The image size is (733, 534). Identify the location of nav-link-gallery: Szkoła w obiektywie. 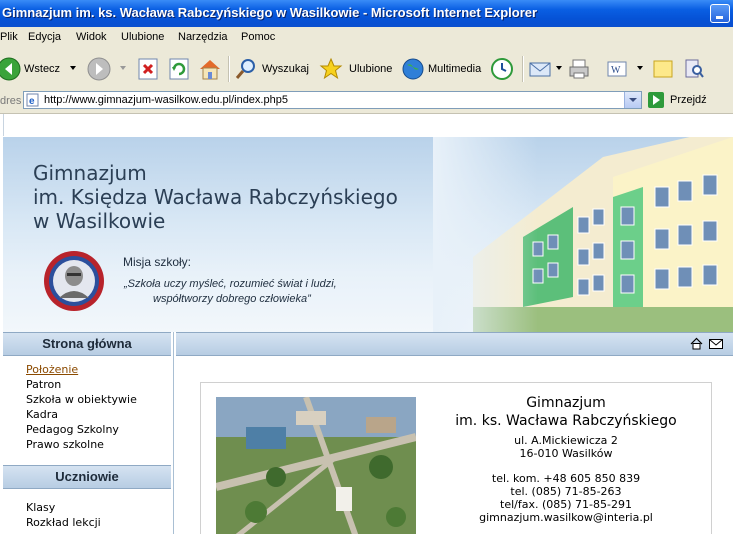
(81, 399).